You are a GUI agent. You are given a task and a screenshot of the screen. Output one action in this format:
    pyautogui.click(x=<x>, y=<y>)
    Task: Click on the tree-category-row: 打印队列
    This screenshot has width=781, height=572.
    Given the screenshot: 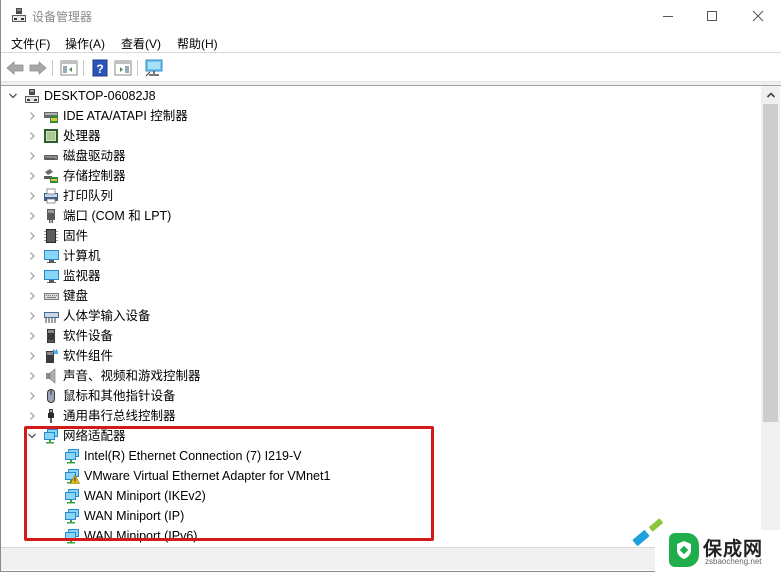 What is the action you would take?
    pyautogui.click(x=69, y=196)
    